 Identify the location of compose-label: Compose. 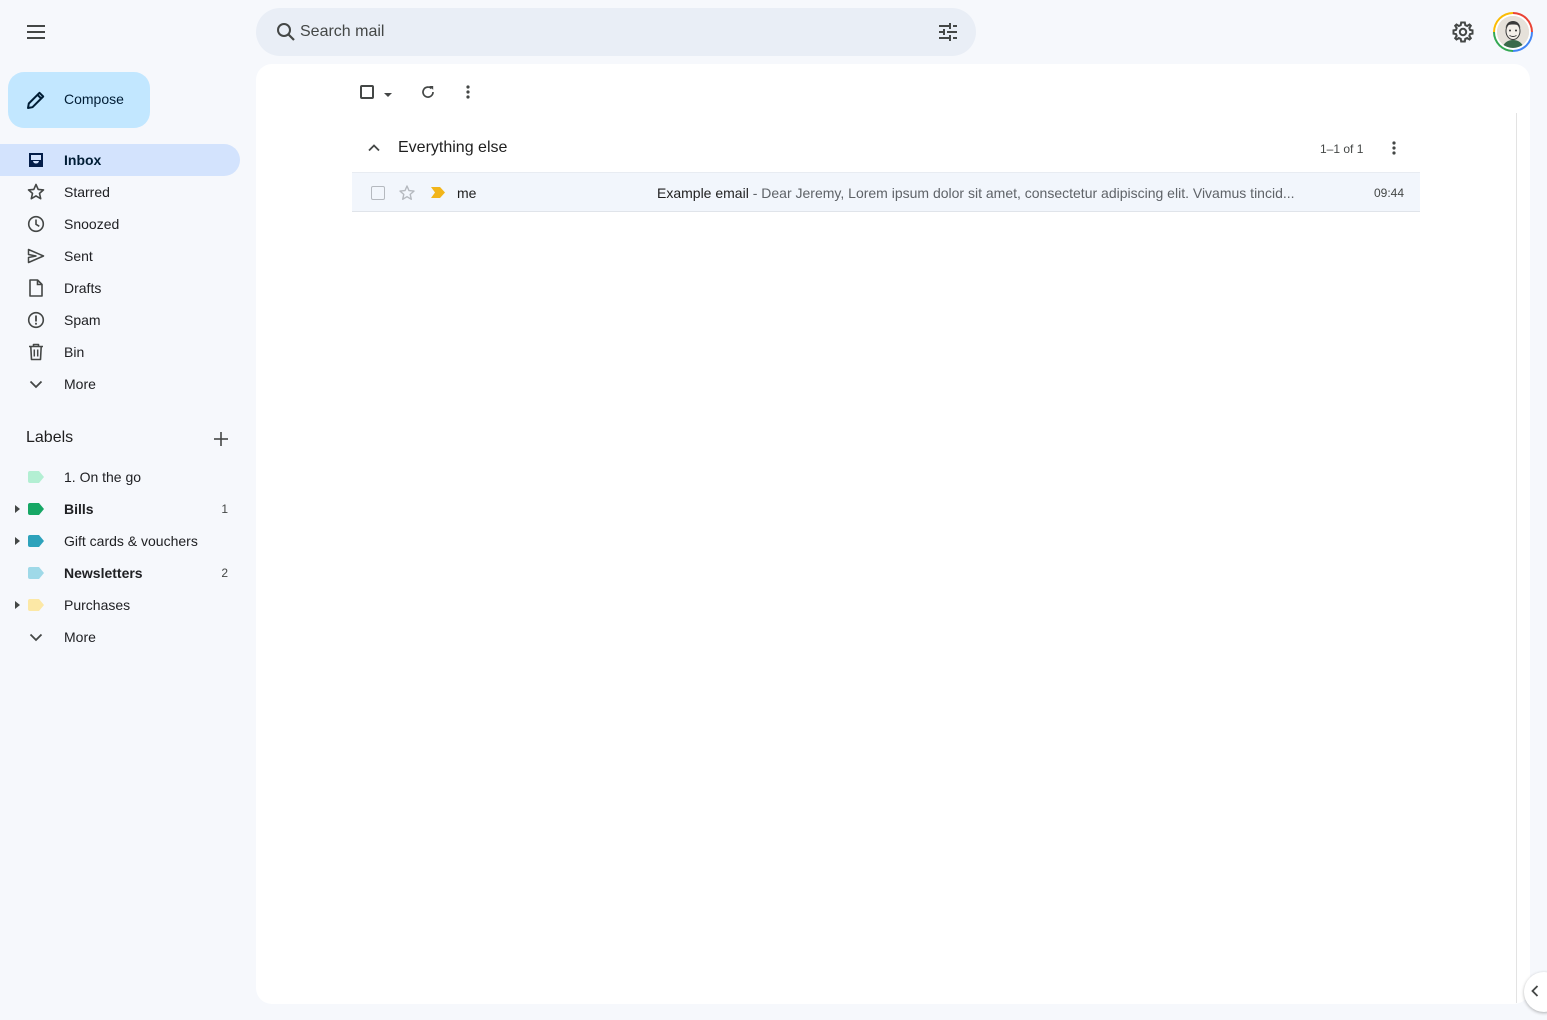
(94, 99).